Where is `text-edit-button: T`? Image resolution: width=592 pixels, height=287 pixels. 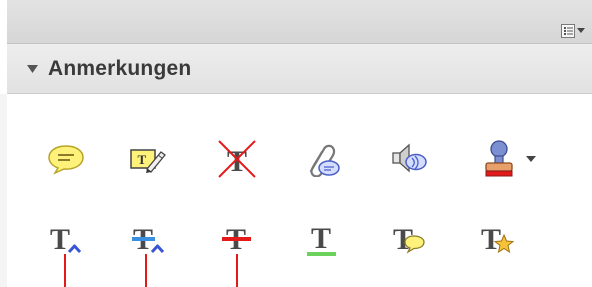
text-edit-button: T is located at coordinates (147, 159).